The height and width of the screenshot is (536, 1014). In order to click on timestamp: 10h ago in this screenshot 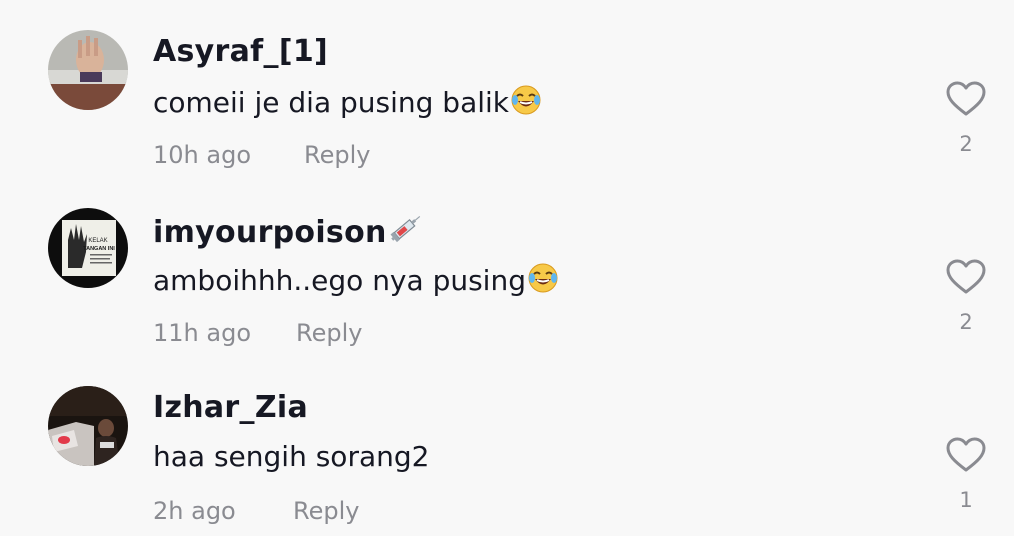, I will do `click(202, 155)`.